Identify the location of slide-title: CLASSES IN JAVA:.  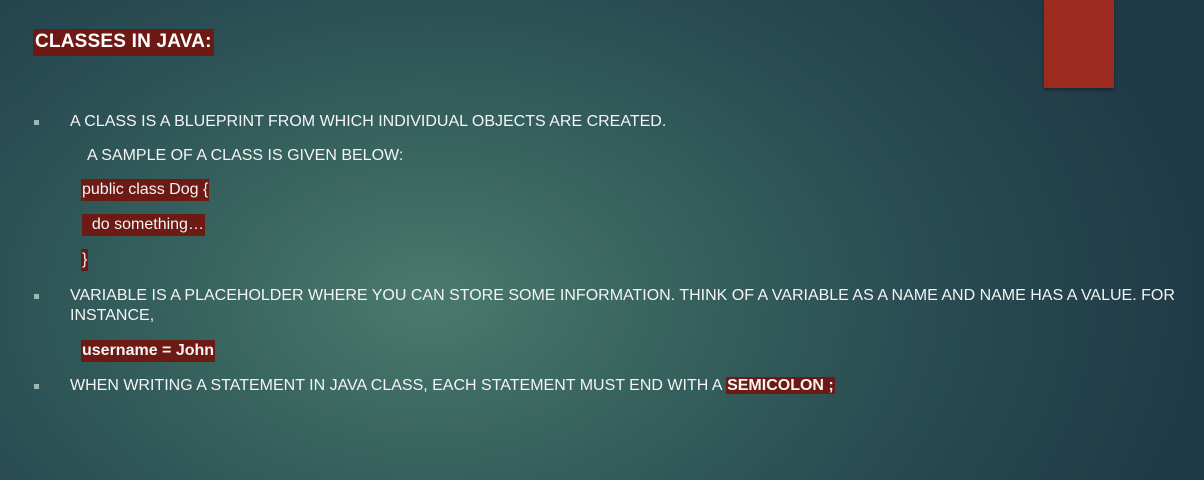
(123, 42).